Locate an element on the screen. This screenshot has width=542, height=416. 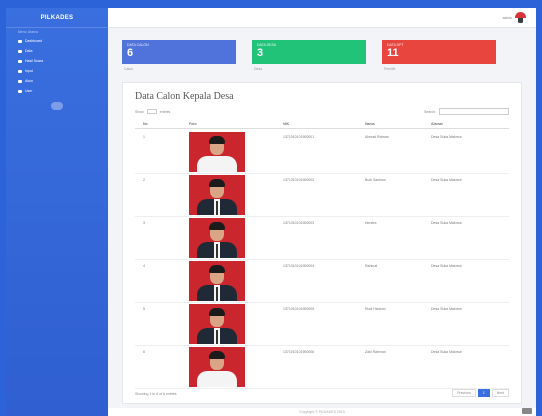
entries-control: Show entries is located at coordinates (152, 111).